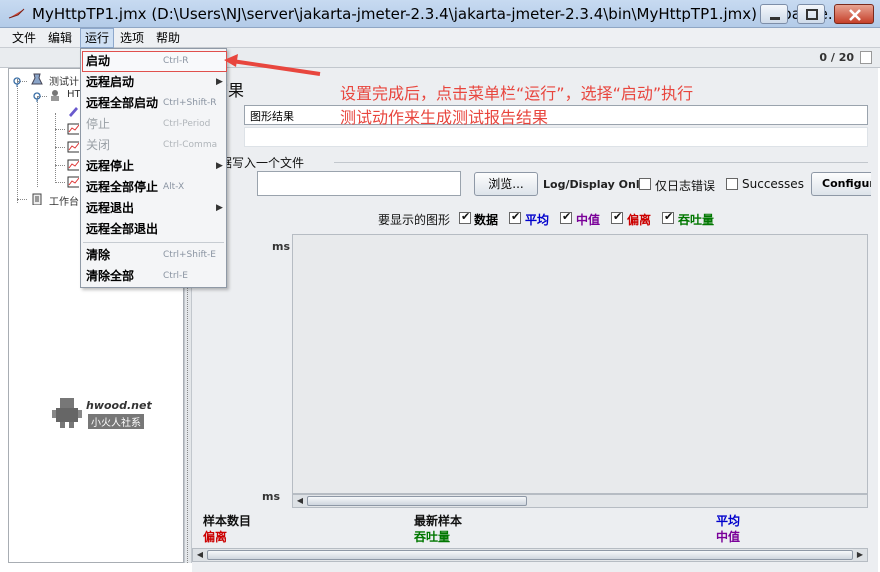 The image size is (880, 572). Describe the element at coordinates (110, 276) in the screenshot. I see `menu-item-clear-all-label: 清除全部` at that location.